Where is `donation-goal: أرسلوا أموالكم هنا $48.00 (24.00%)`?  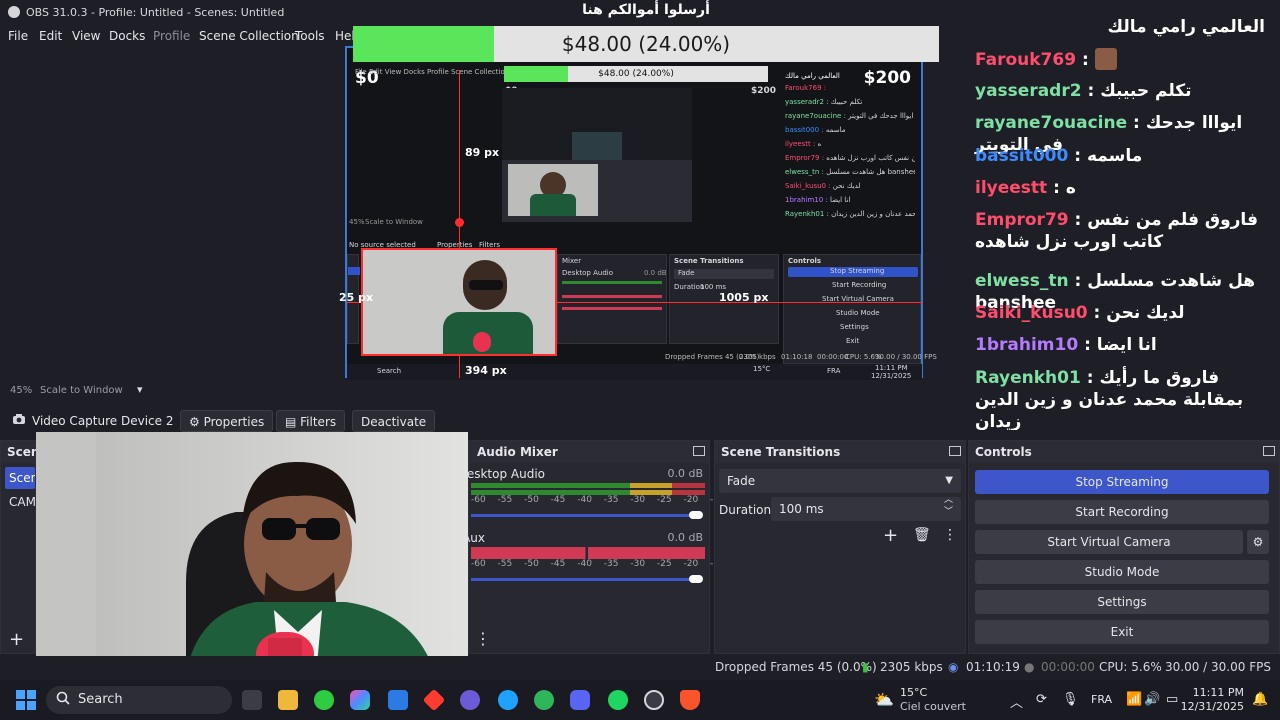
donation-goal: أرسلوا أموالكم هنا $48.00 (24.00%) is located at coordinates (646, 31).